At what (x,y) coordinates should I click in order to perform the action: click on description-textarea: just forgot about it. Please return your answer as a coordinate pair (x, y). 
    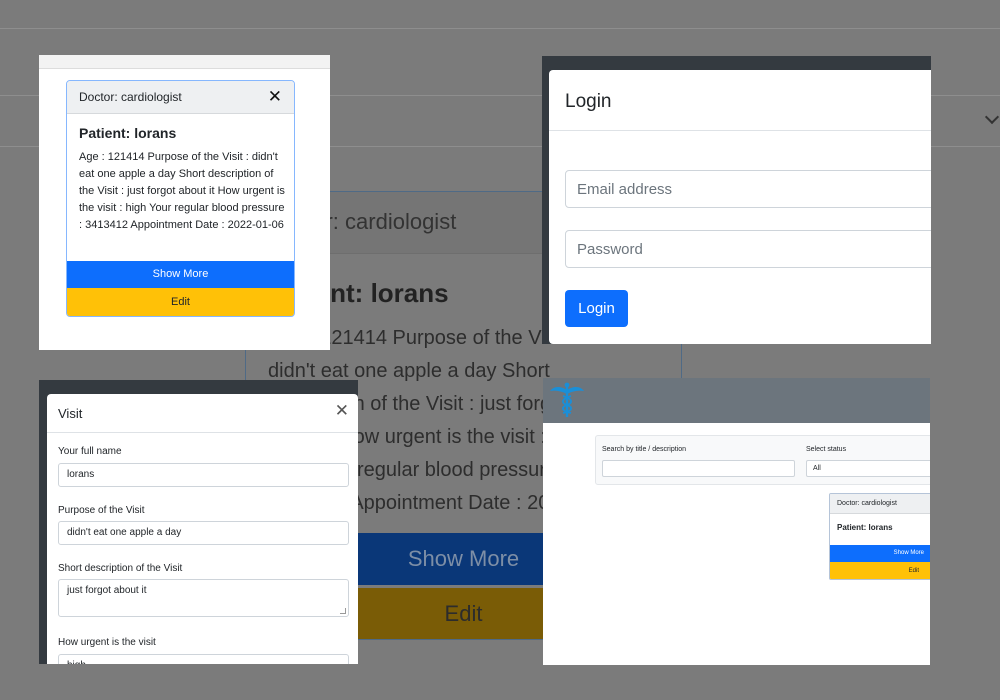
    Looking at the image, I should click on (203, 598).